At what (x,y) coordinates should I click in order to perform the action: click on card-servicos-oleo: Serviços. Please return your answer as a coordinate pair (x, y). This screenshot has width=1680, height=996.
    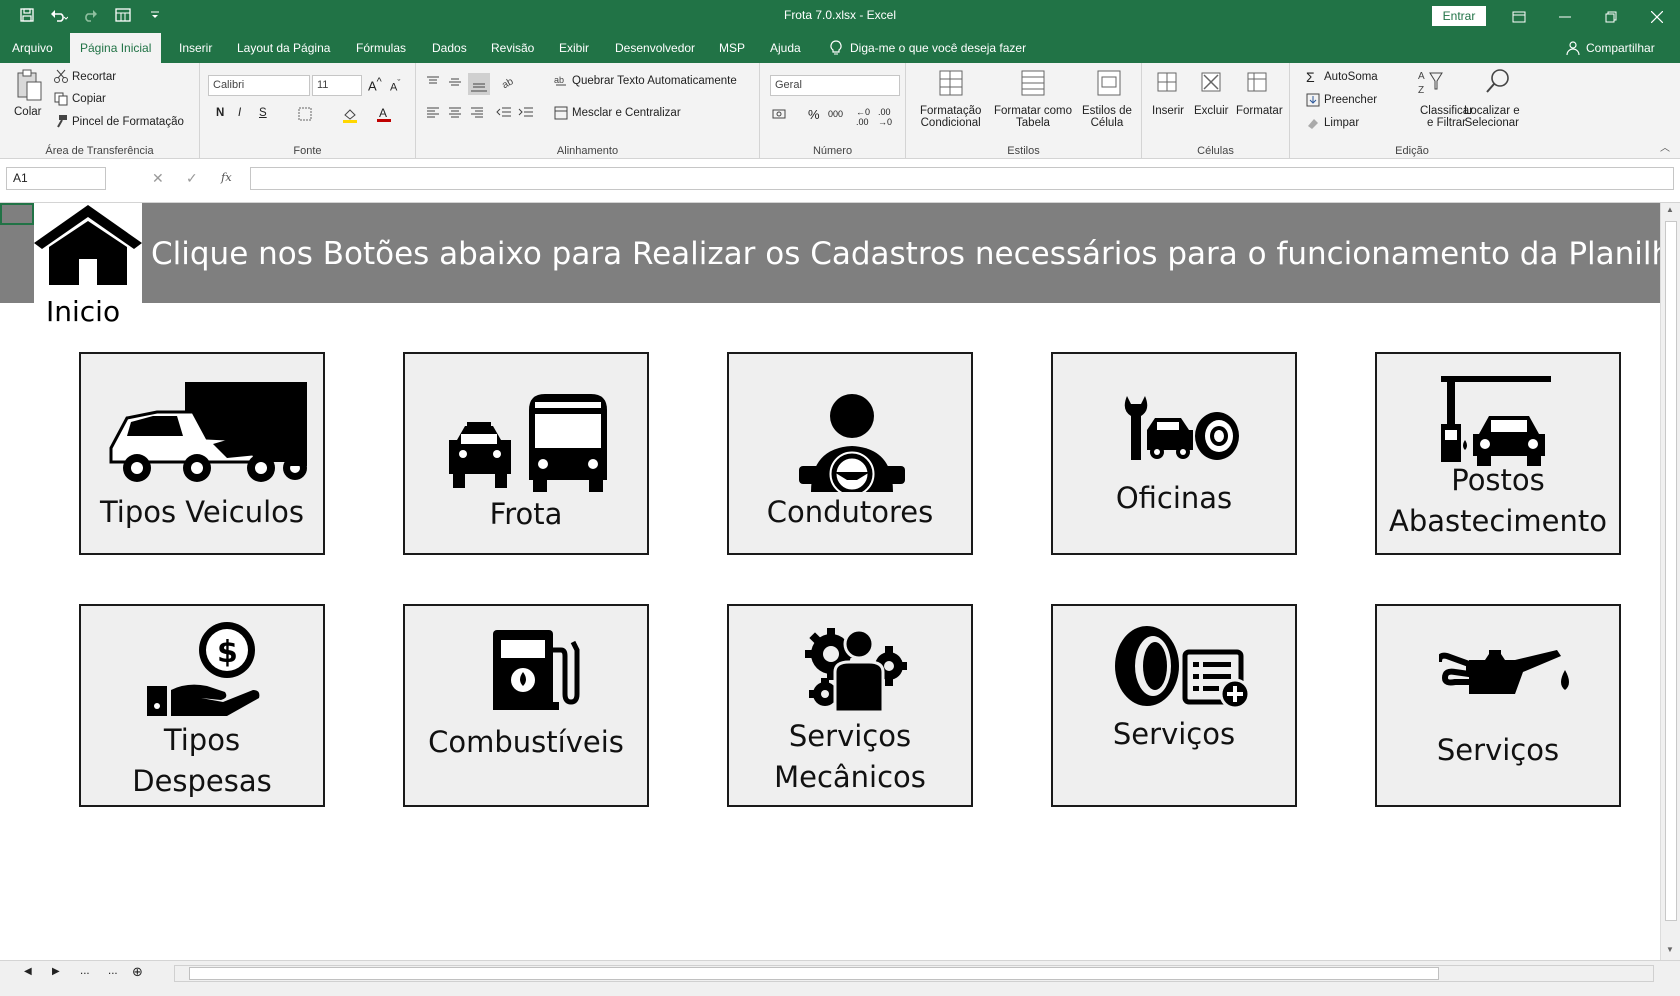
    Looking at the image, I should click on (1498, 705).